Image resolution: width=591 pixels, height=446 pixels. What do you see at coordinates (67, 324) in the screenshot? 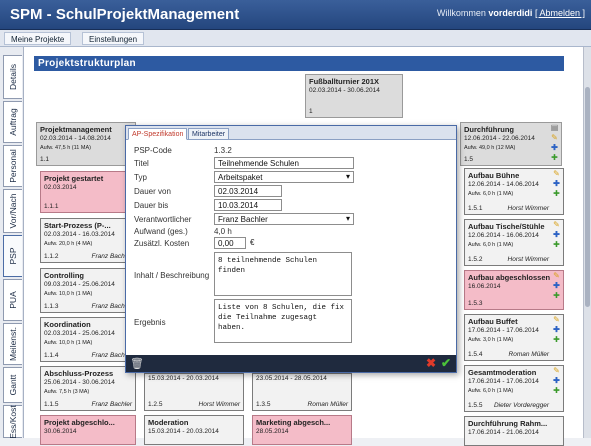
I see `node-title: Koordination` at bounding box center [67, 324].